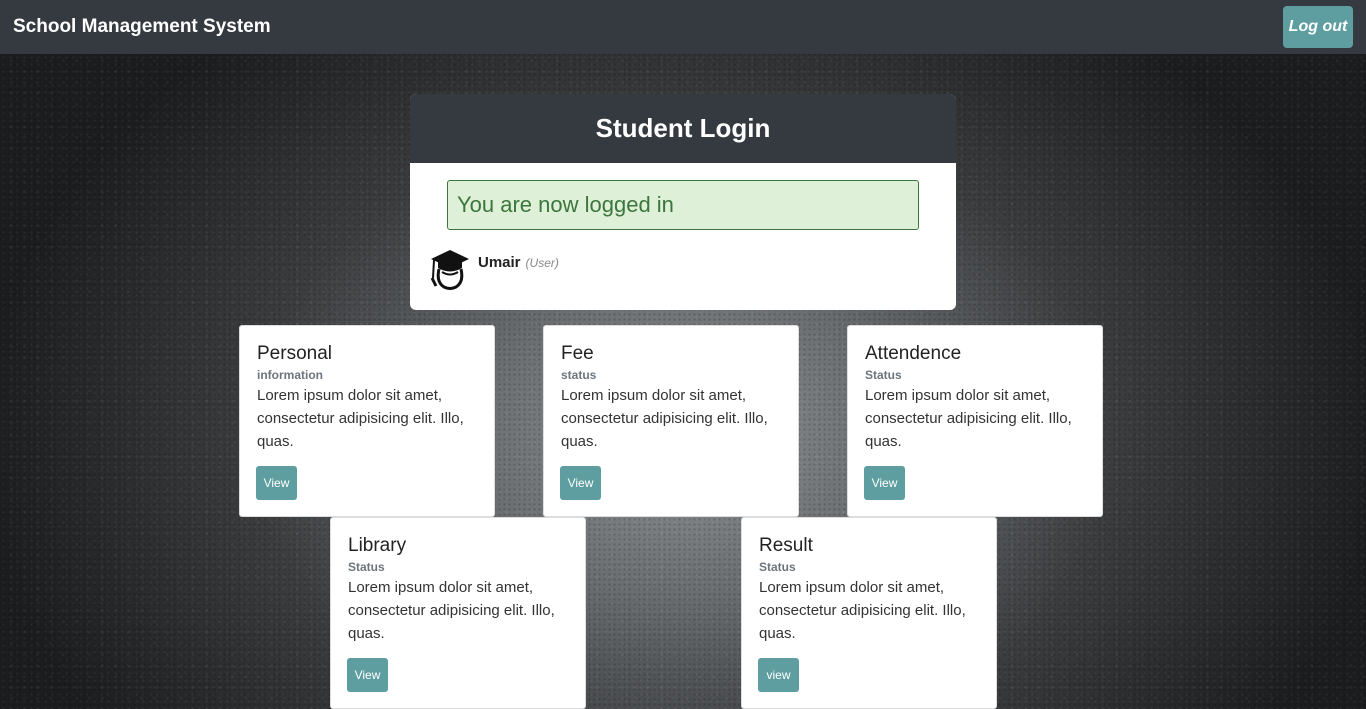 The height and width of the screenshot is (709, 1366). I want to click on logout-button: Log out, so click(1318, 27).